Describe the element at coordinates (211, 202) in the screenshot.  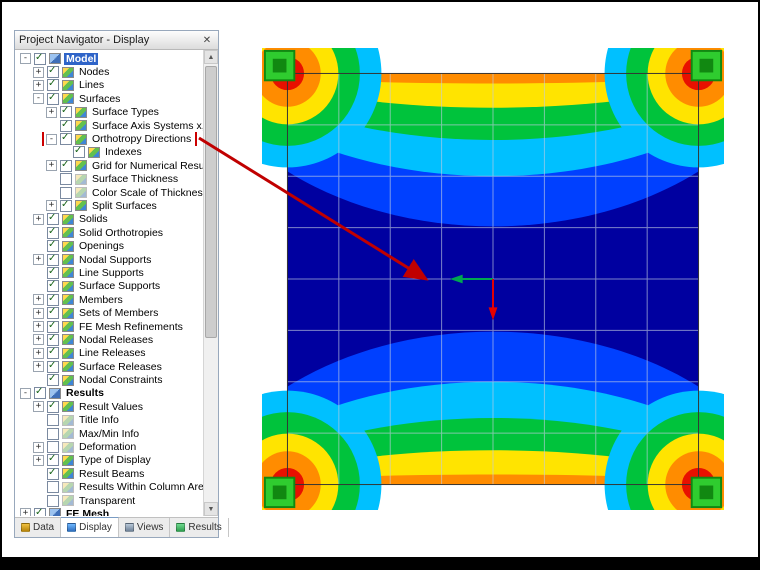
I see `scrollbar-thumb` at that location.